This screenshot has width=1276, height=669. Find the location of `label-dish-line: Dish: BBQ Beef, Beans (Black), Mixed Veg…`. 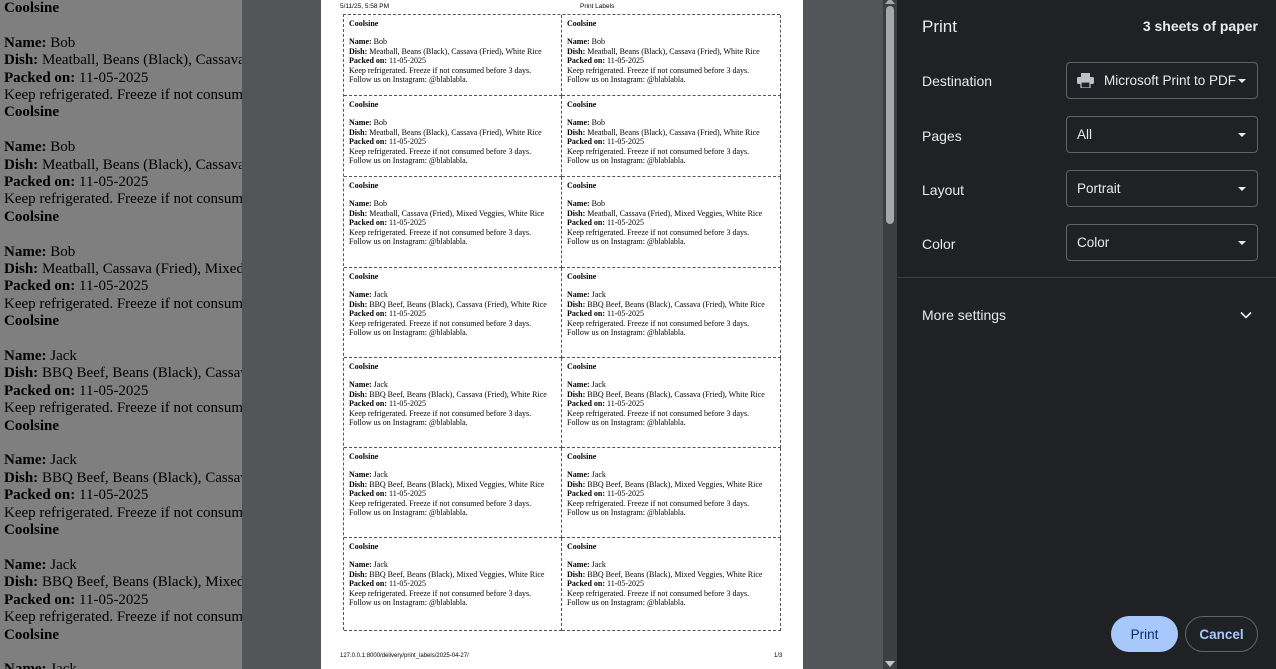

label-dish-line: Dish: BBQ Beef, Beans (Black), Mixed Veg… is located at coordinates (452, 574).